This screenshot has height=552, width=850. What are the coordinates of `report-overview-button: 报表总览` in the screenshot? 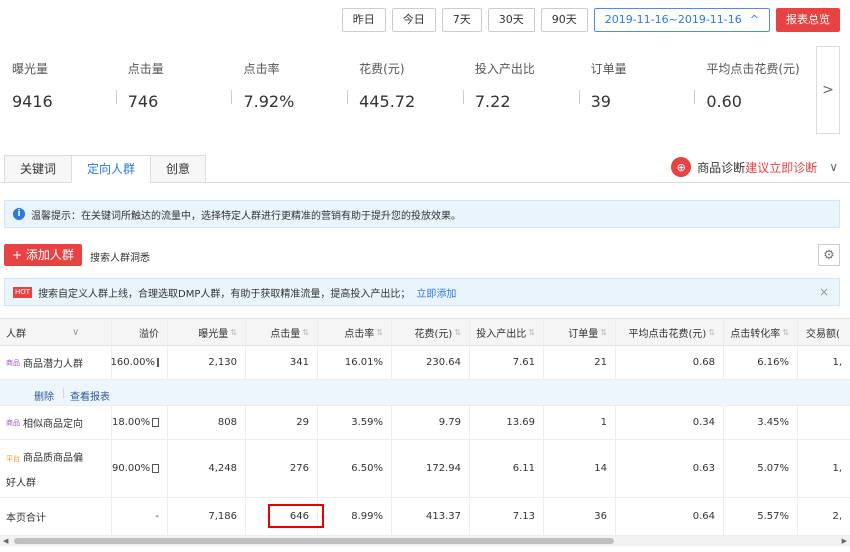 It's located at (808, 20).